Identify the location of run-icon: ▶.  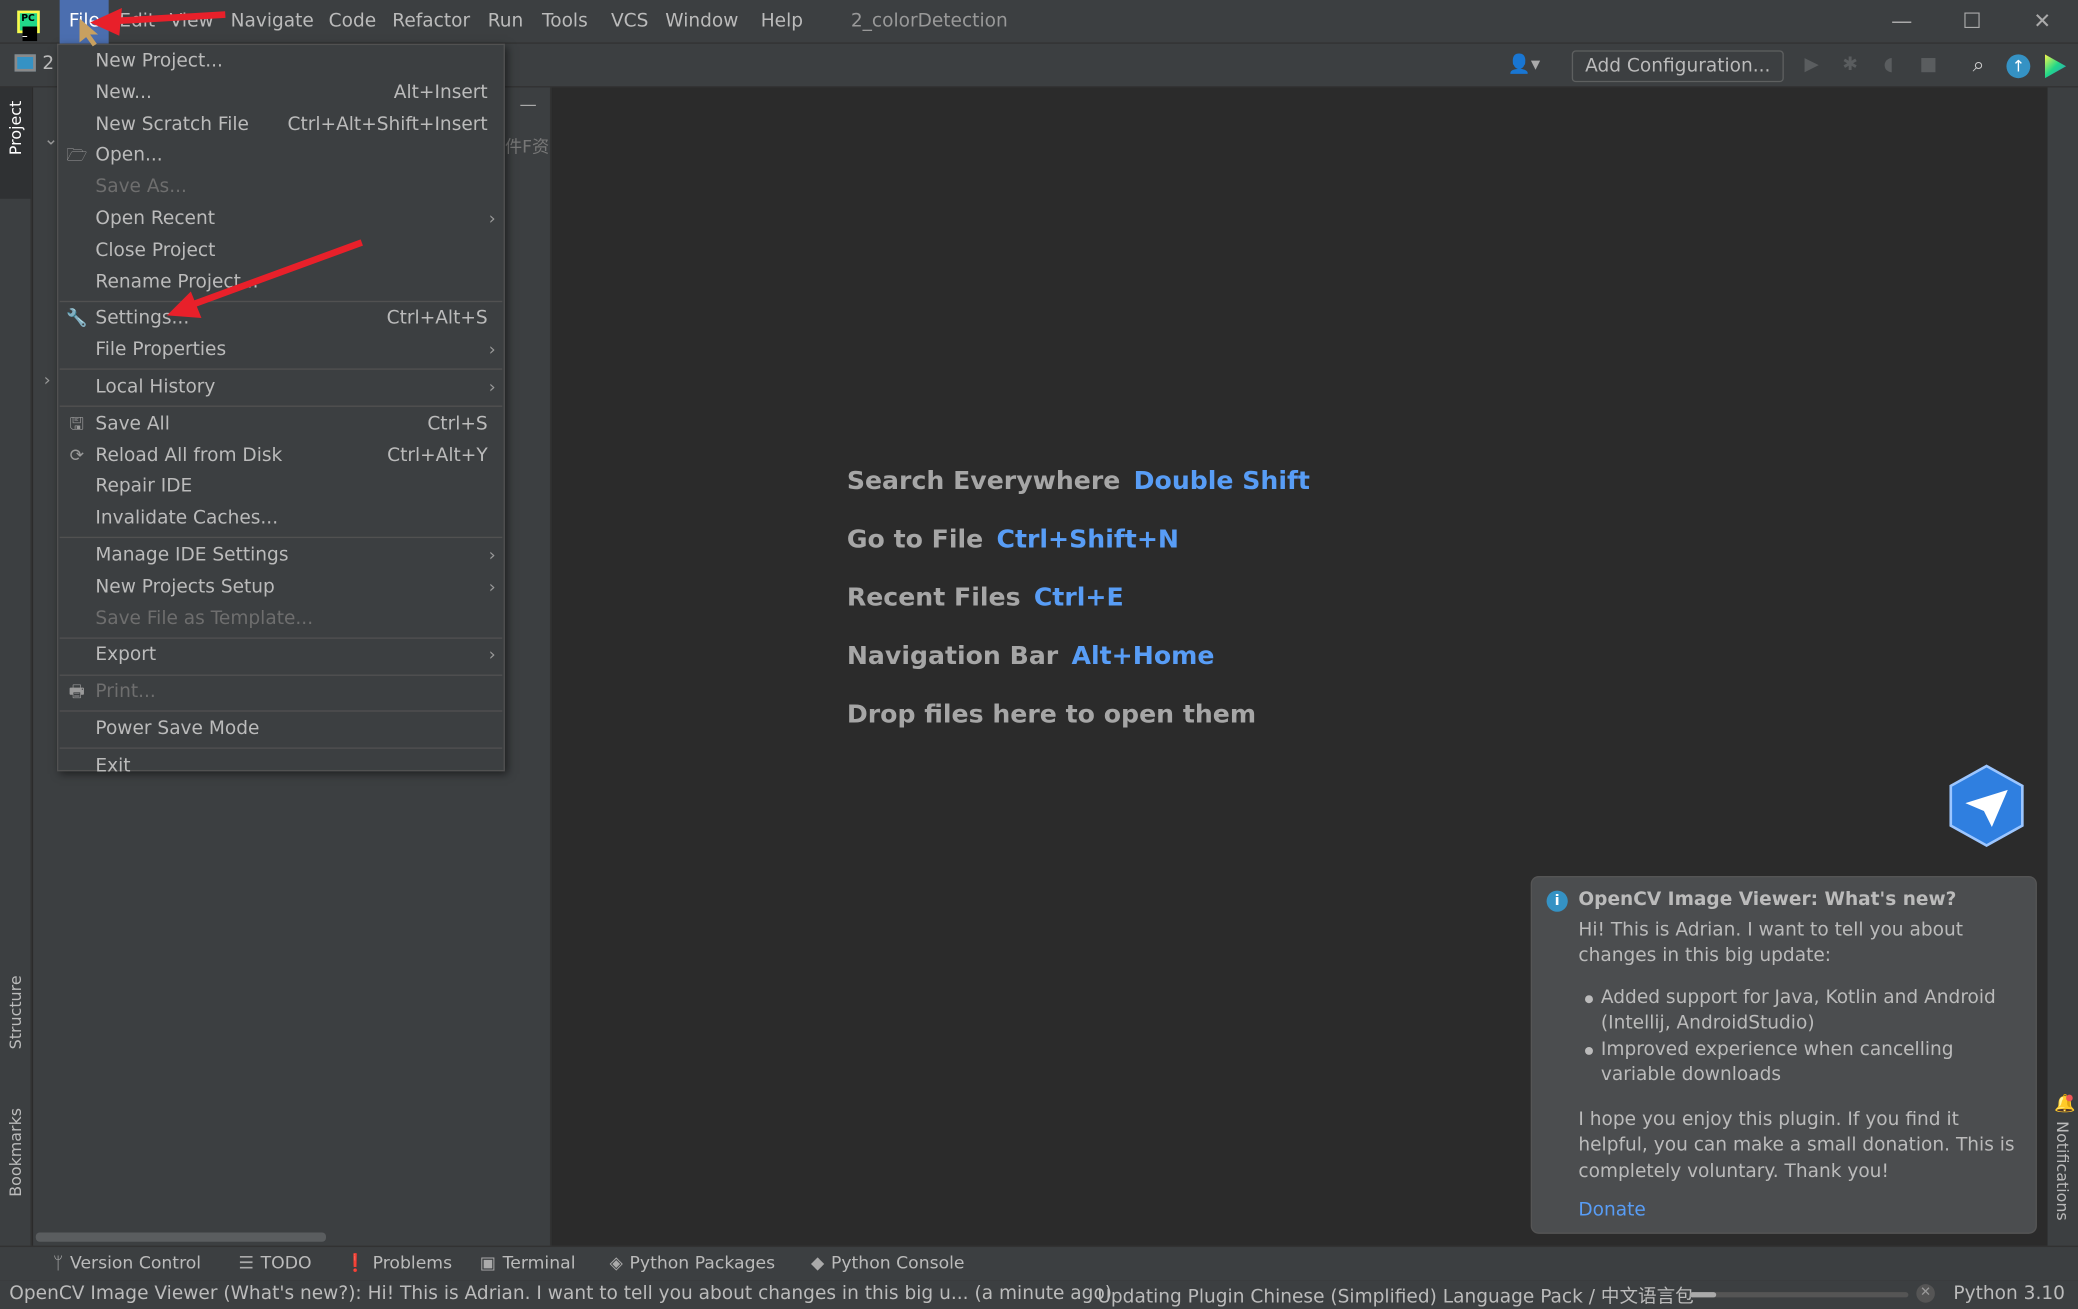
(1812, 66).